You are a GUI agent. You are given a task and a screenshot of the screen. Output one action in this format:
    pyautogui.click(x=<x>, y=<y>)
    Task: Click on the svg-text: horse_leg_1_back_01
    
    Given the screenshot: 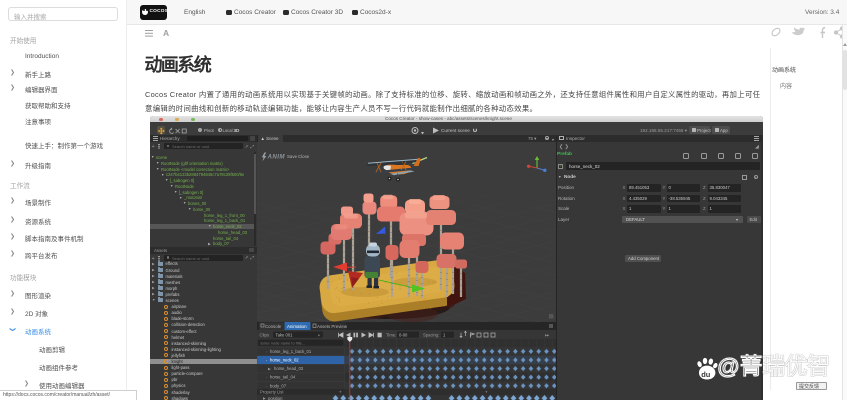 What is the action you would take?
    pyautogui.click(x=291, y=350)
    